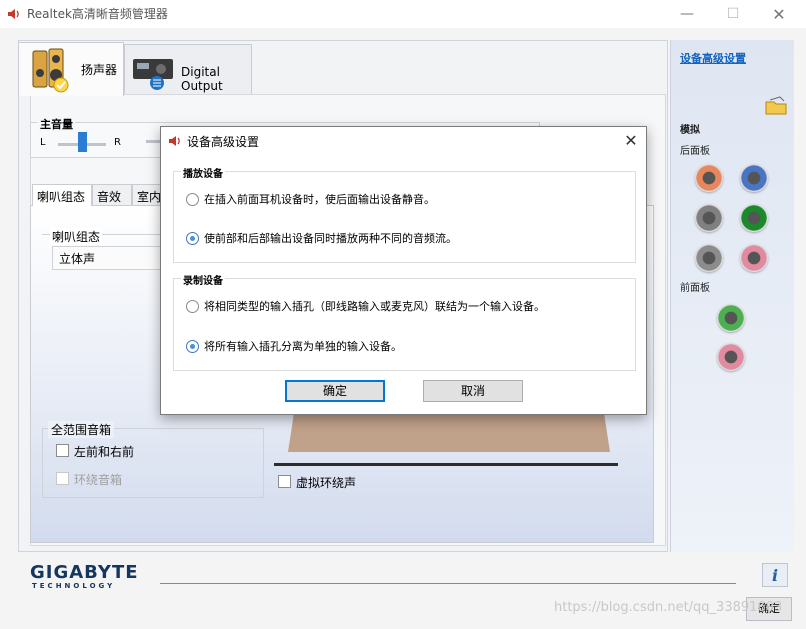 The image size is (806, 629). Describe the element at coordinates (50, 70) in the screenshot. I see `speakers-icon` at that location.